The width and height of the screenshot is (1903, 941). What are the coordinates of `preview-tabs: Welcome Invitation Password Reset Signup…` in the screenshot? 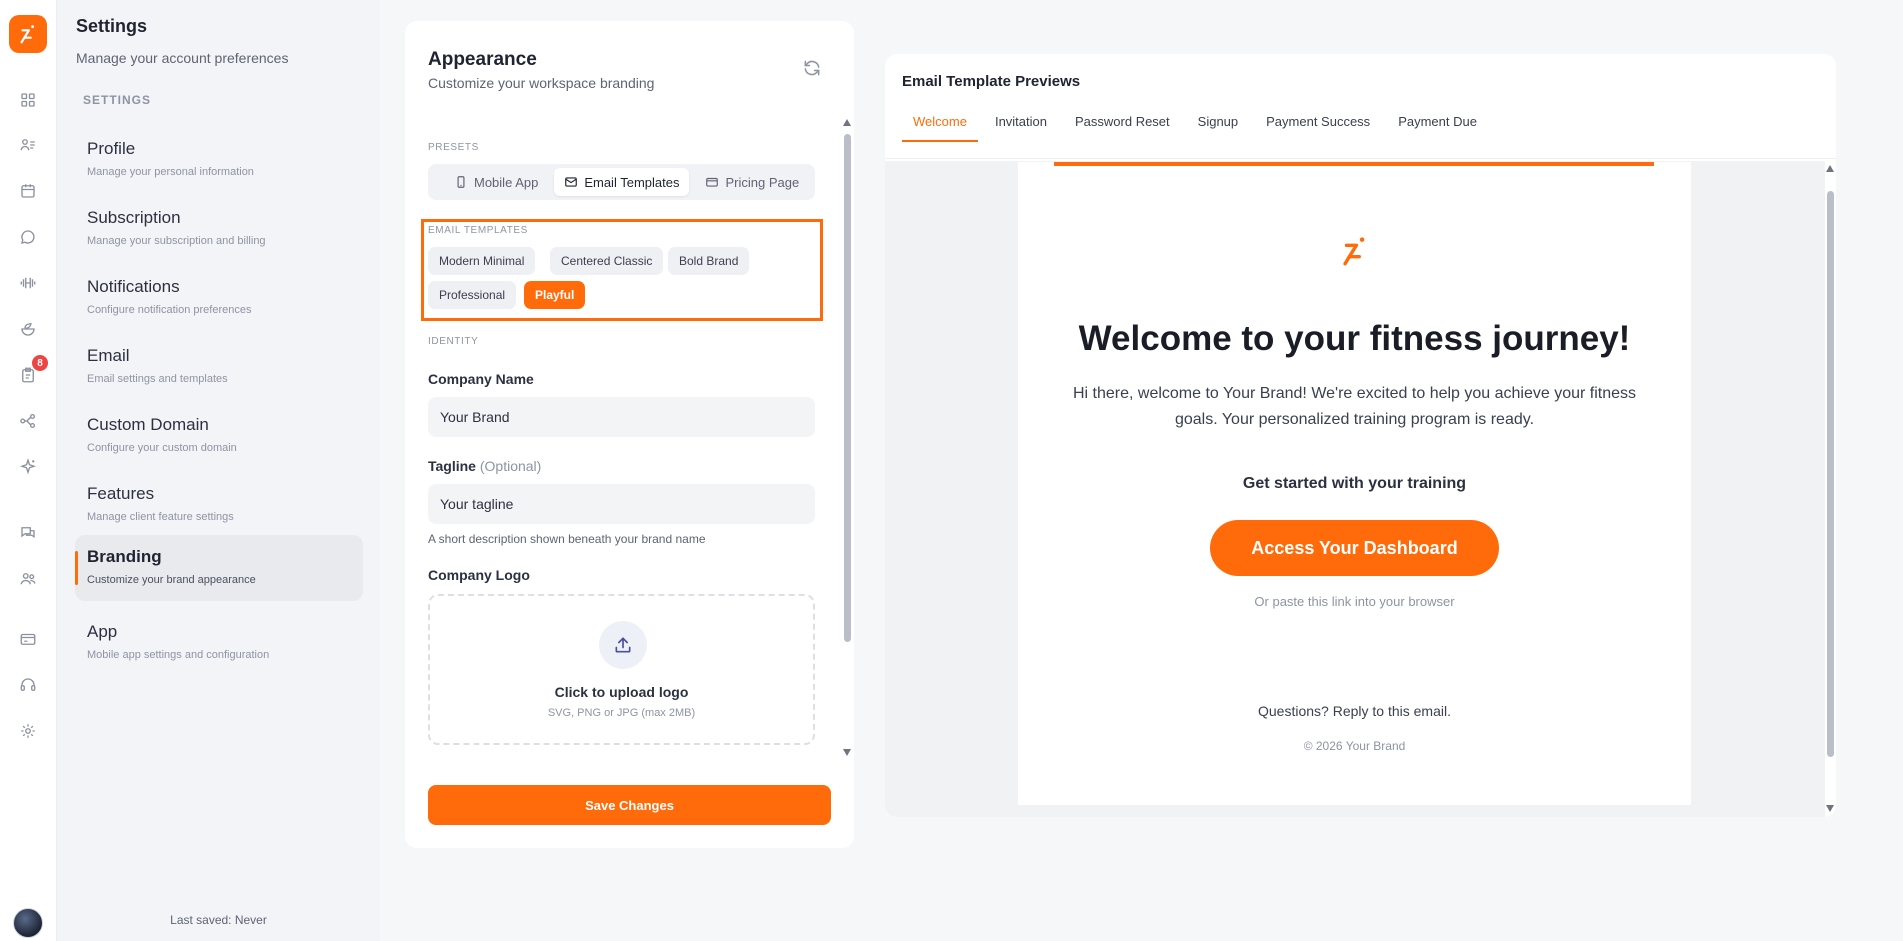 It's located at (1198, 128).